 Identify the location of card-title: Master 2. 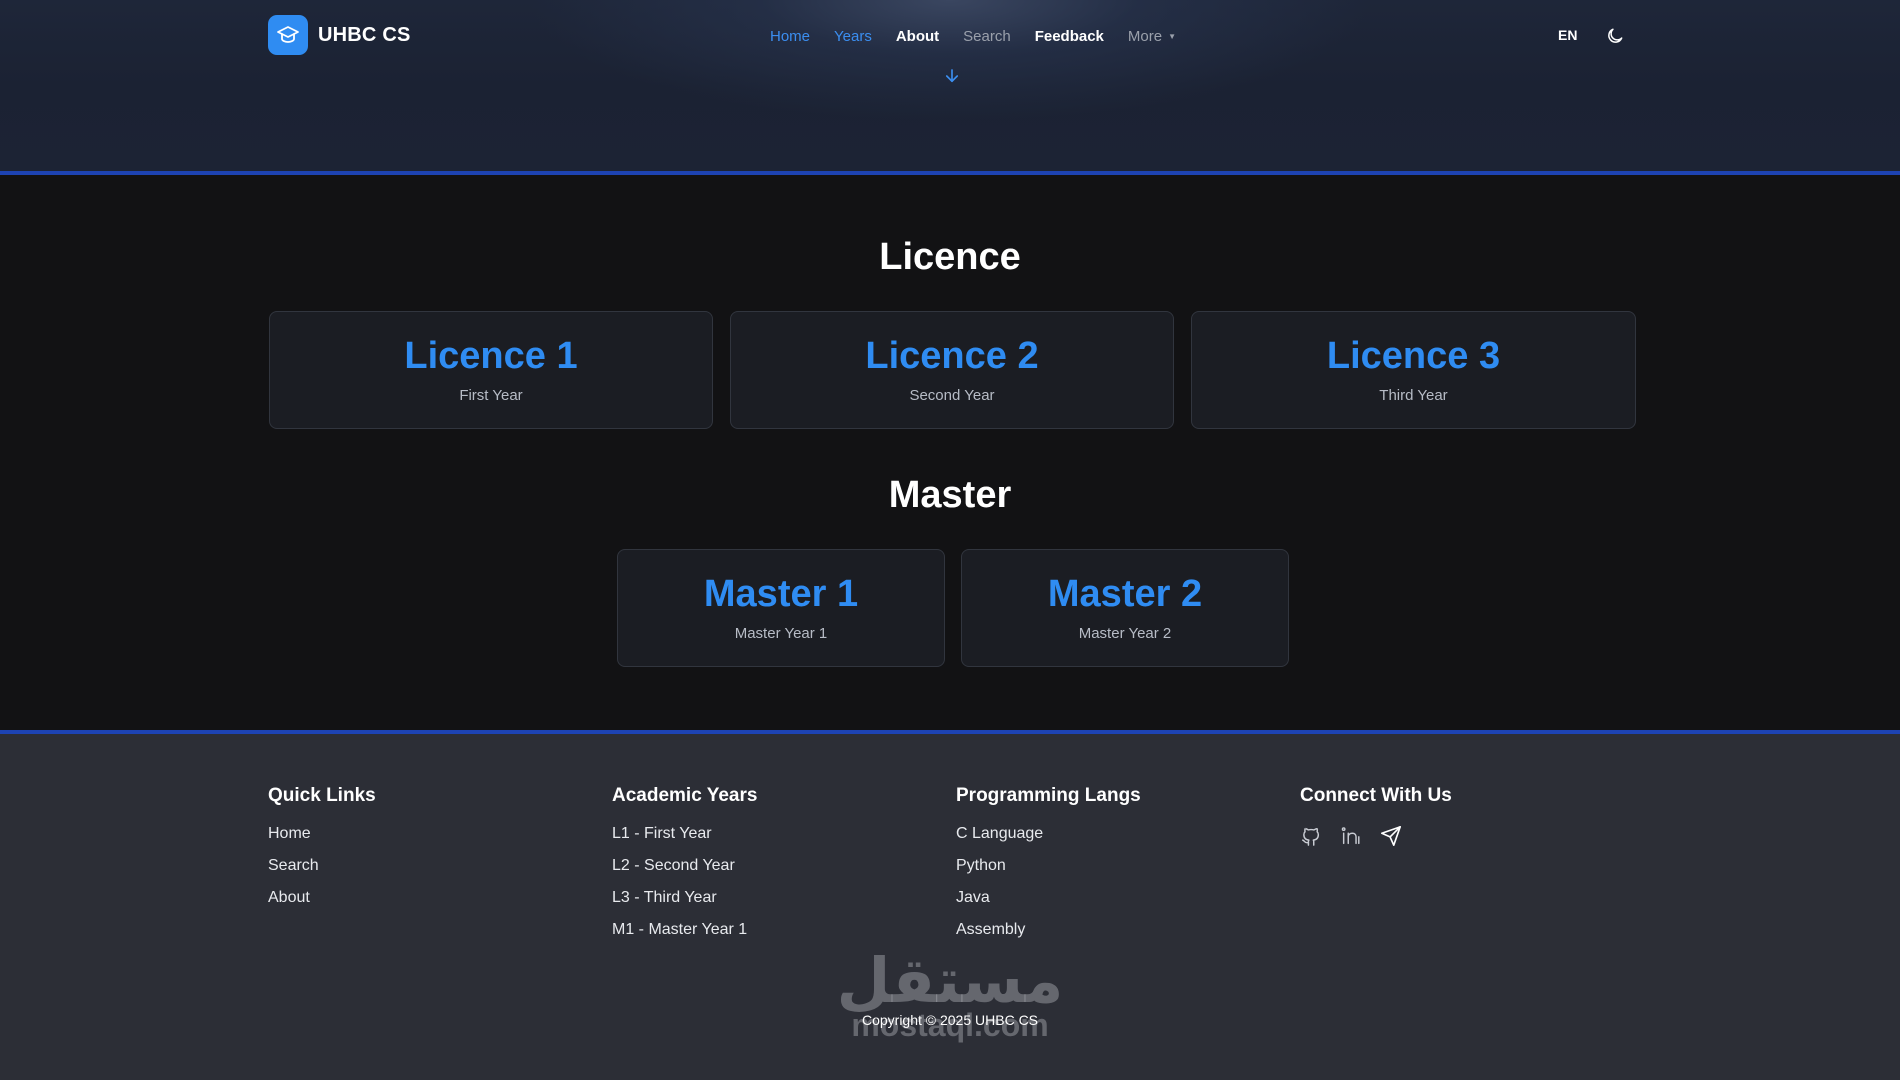
(1125, 593).